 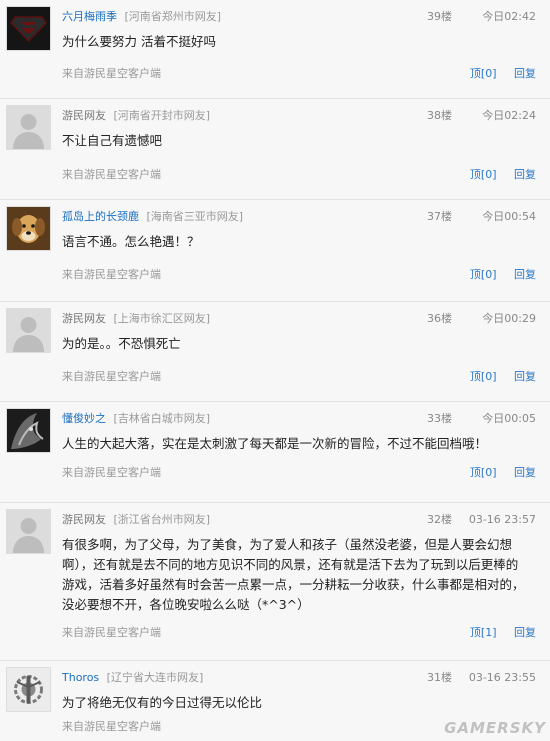 I want to click on user-location: [辽宁省大连市网友], so click(x=155, y=677).